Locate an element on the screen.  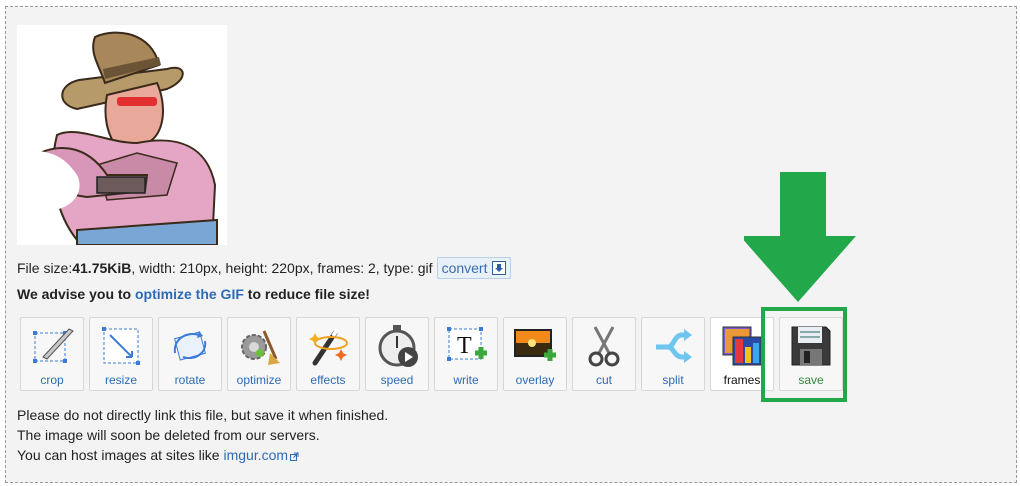
tool-label: write is located at coordinates (466, 380).